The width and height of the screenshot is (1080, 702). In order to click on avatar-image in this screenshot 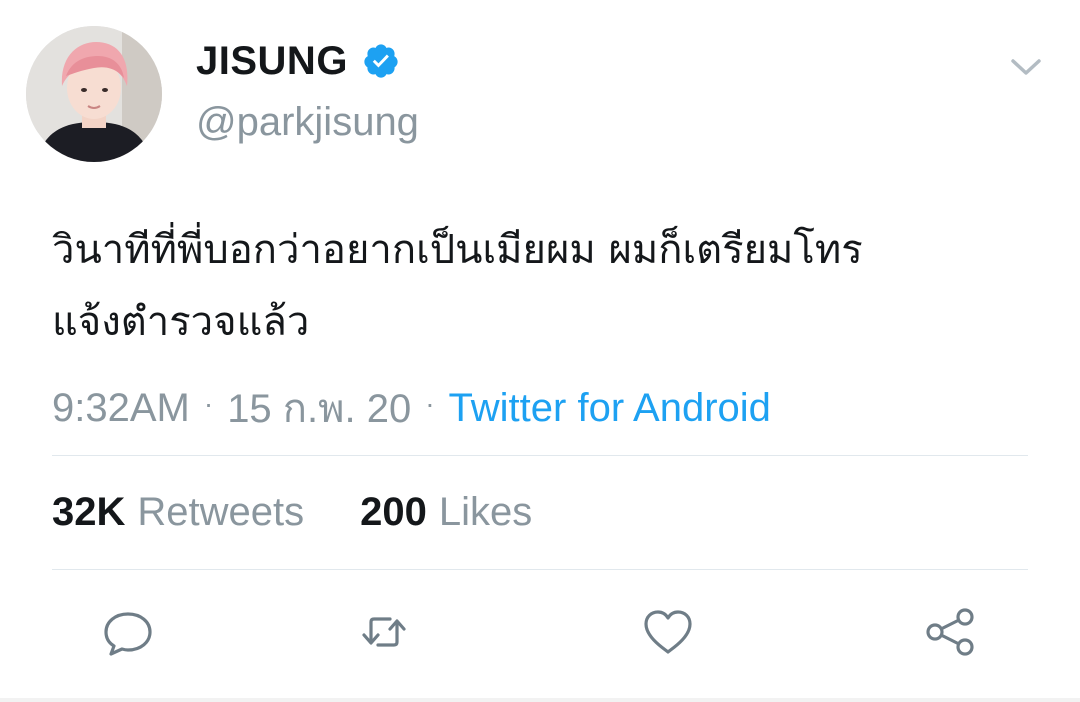, I will do `click(94, 94)`.